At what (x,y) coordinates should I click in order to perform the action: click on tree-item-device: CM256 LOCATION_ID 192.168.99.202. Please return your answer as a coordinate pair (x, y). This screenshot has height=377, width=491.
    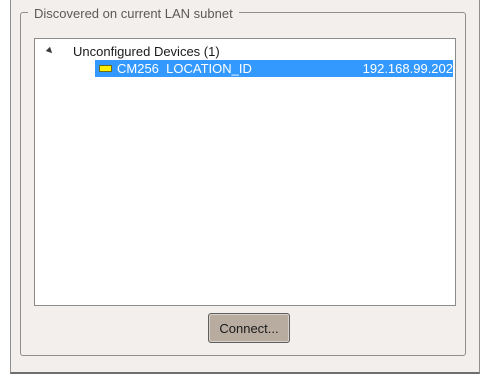
    Looking at the image, I should click on (274, 68).